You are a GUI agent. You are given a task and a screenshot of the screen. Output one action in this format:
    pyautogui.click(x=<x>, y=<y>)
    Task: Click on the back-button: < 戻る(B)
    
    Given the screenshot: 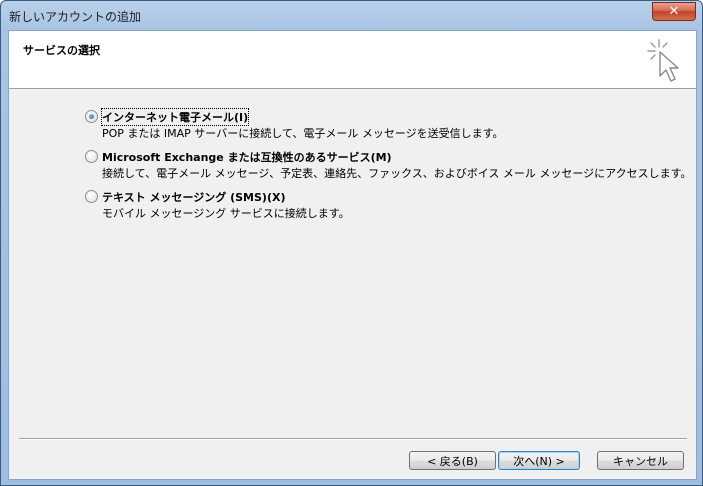 What is the action you would take?
    pyautogui.click(x=452, y=460)
    